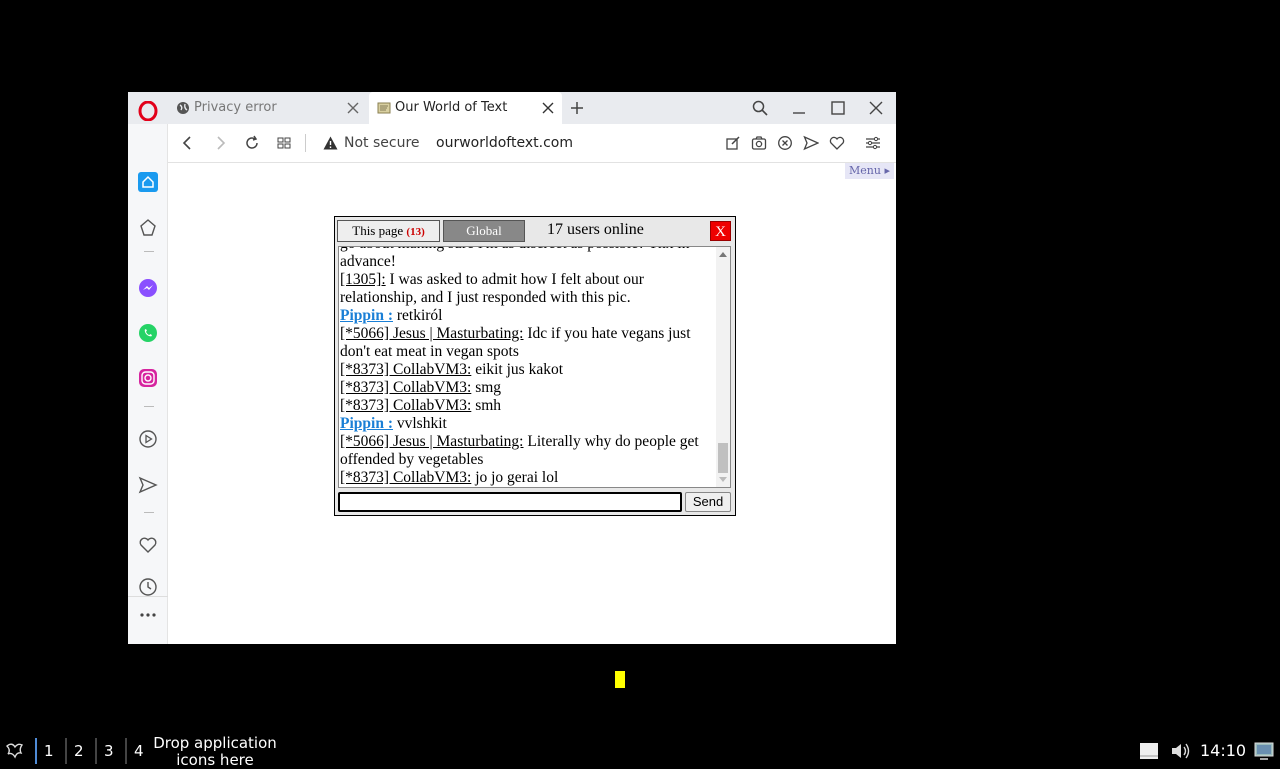 The height and width of the screenshot is (769, 1280). I want to click on menu-label: Menu, so click(865, 170).